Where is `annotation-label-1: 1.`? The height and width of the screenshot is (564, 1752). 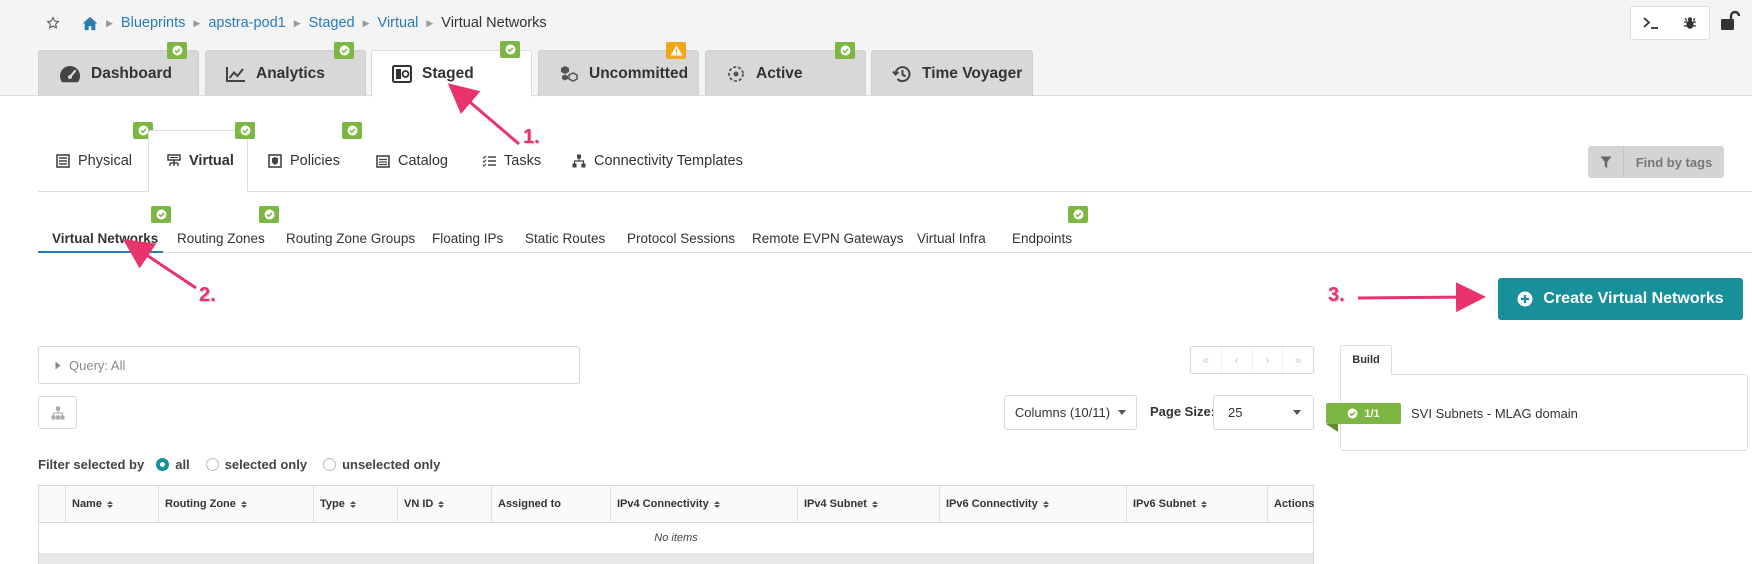 annotation-label-1: 1. is located at coordinates (531, 137).